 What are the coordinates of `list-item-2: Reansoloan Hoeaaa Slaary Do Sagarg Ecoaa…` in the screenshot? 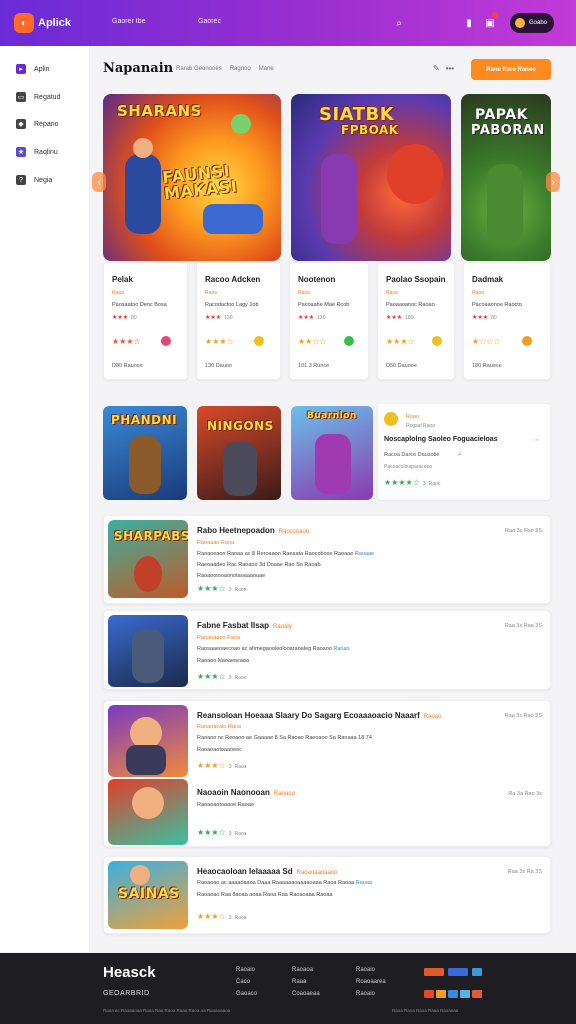 It's located at (327, 773).